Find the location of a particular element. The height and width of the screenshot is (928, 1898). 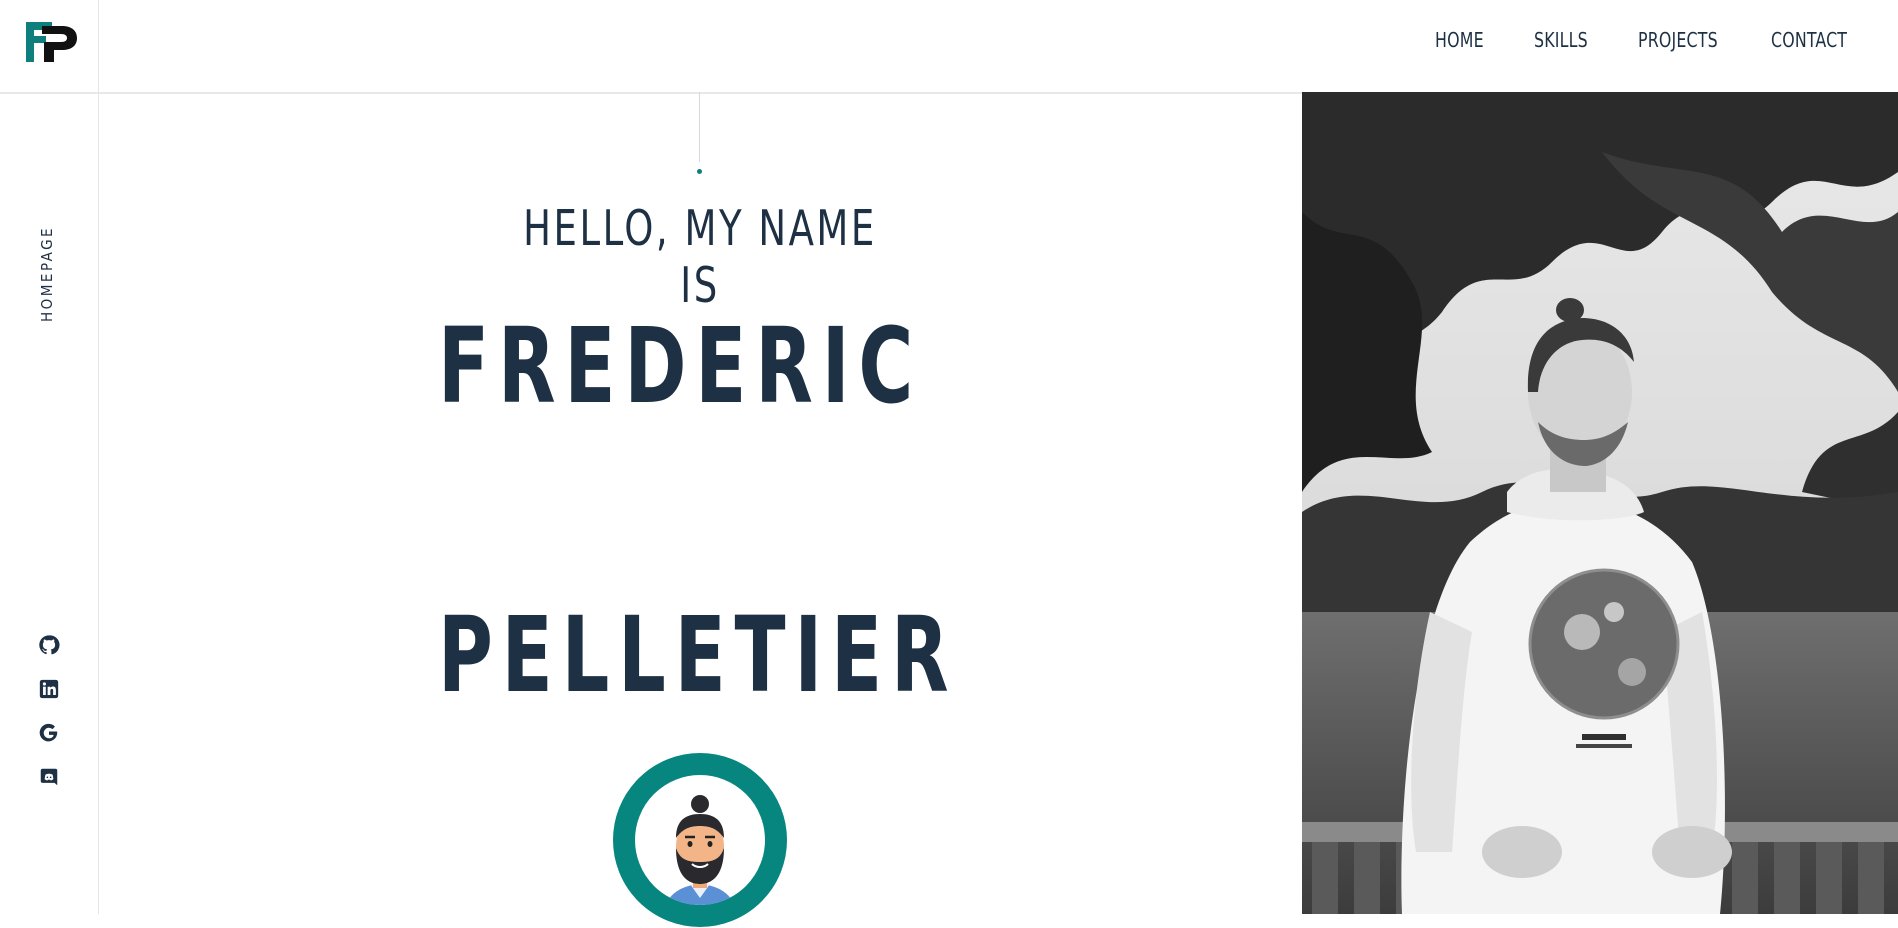

nav-projects: PROJECTS is located at coordinates (1678, 40).